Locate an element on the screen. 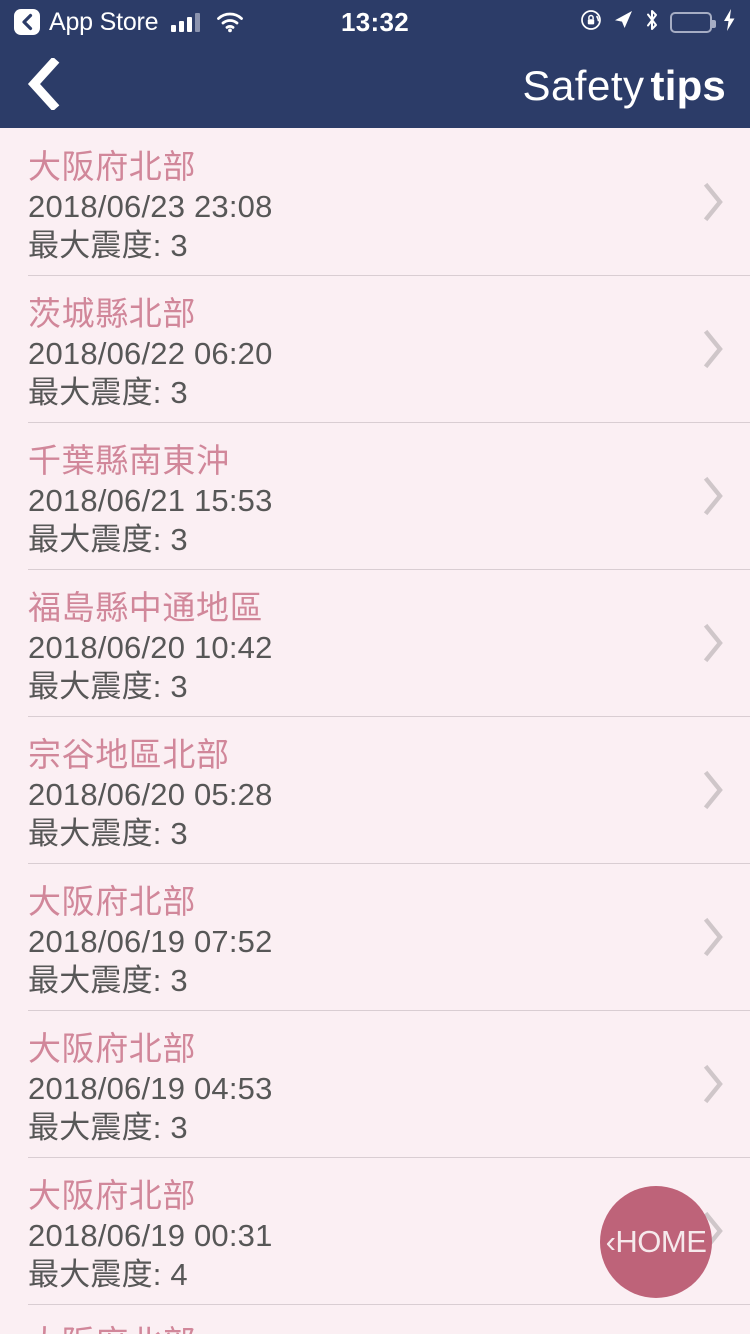  list-item-region: 宗谷地區北部 is located at coordinates (129, 754).